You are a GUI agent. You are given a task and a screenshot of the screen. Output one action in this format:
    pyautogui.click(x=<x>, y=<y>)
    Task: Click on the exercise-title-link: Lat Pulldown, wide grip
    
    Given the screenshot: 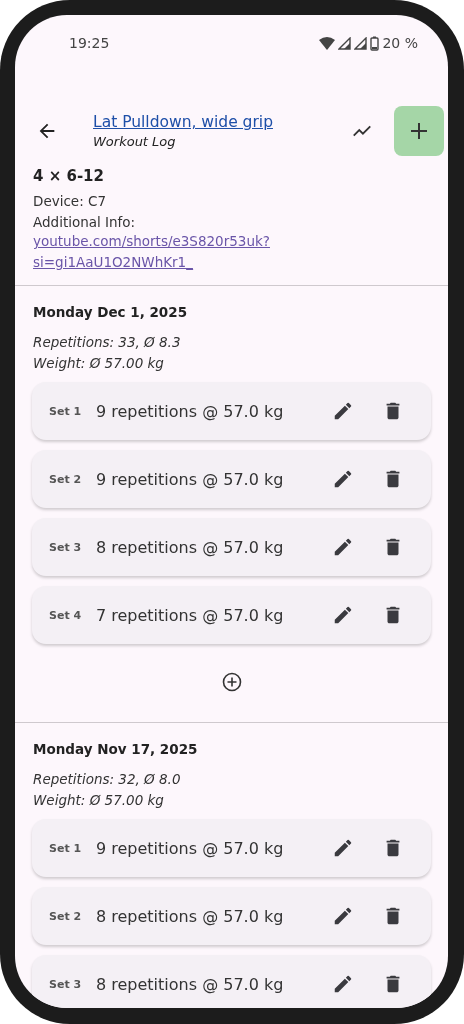 What is the action you would take?
    pyautogui.click(x=220, y=122)
    